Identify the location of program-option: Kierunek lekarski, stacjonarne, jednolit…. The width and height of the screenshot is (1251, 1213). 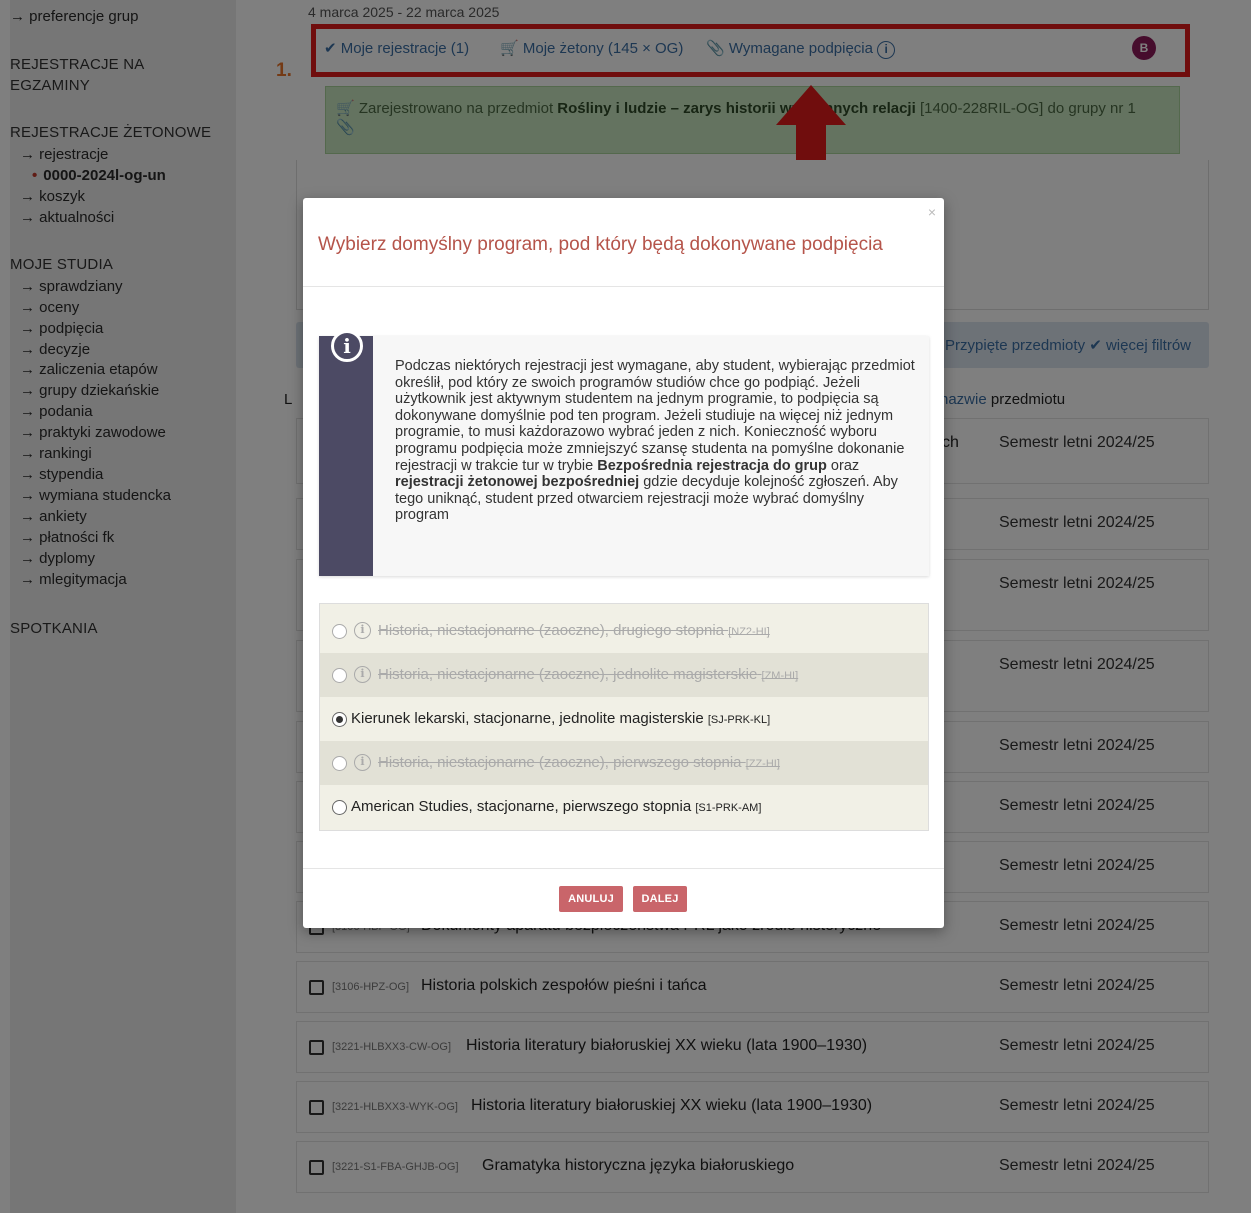
(624, 719).